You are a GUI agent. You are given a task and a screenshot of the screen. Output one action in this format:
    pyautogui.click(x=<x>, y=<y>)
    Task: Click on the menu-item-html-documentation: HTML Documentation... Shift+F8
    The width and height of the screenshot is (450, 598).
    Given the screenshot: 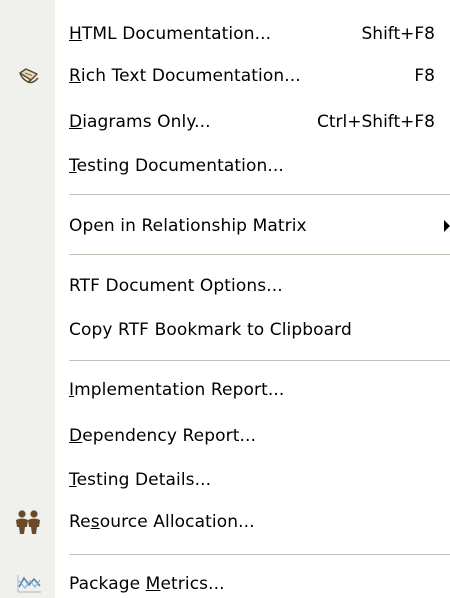 What is the action you would take?
    pyautogui.click(x=225, y=34)
    